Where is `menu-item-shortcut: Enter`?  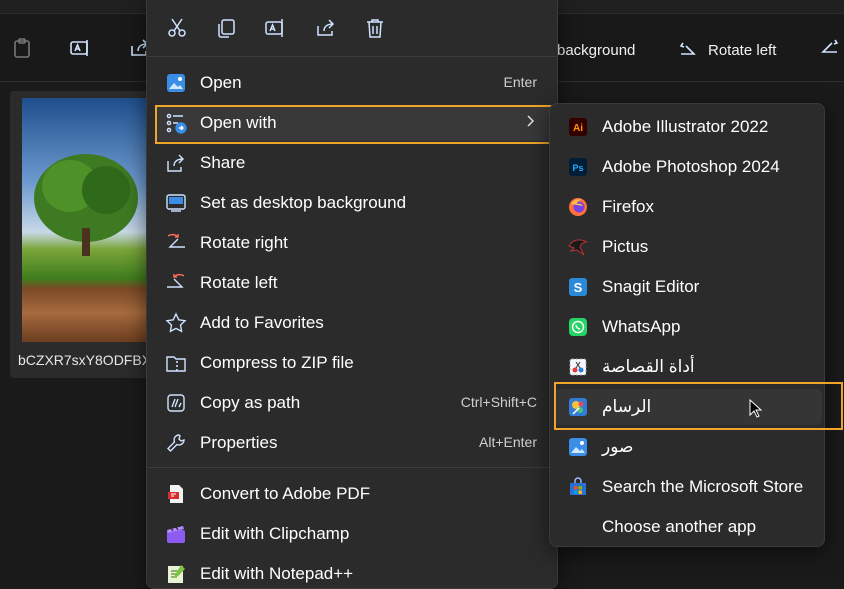
menu-item-shortcut: Enter is located at coordinates (520, 82).